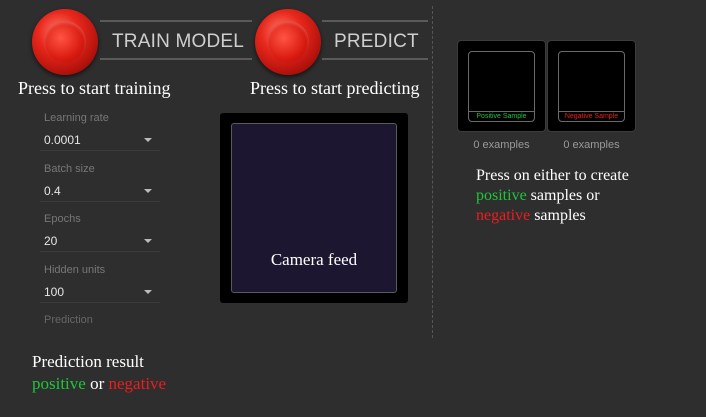 The image size is (706, 417). I want to click on positive-sample-button: Positive Sample, so click(501, 86).